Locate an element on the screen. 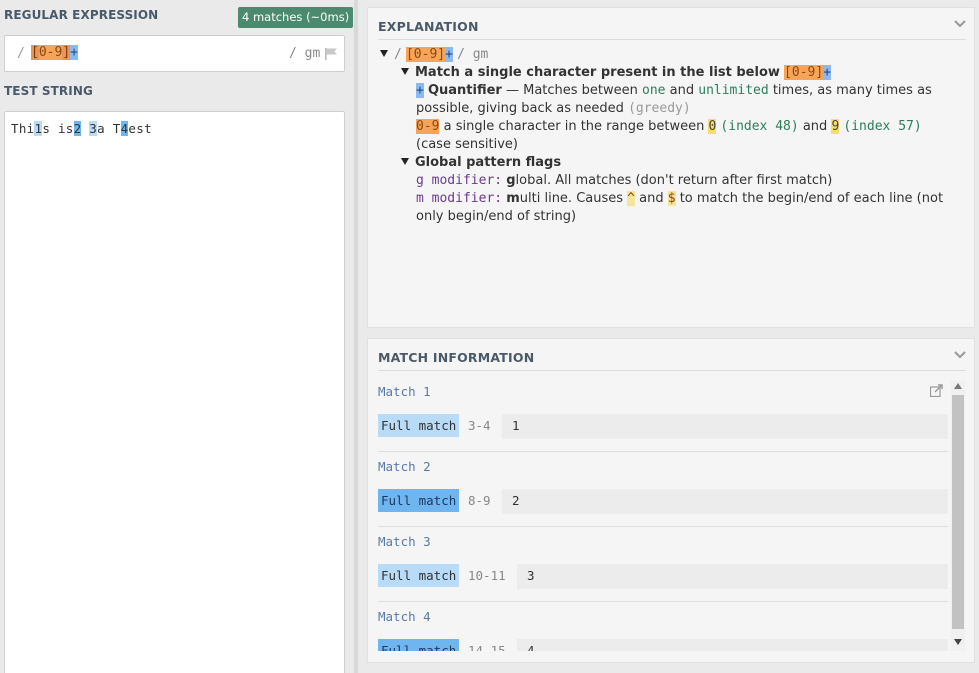 The width and height of the screenshot is (979, 673). match-group: Match 3 Full match 10-11 3 is located at coordinates (663, 564).